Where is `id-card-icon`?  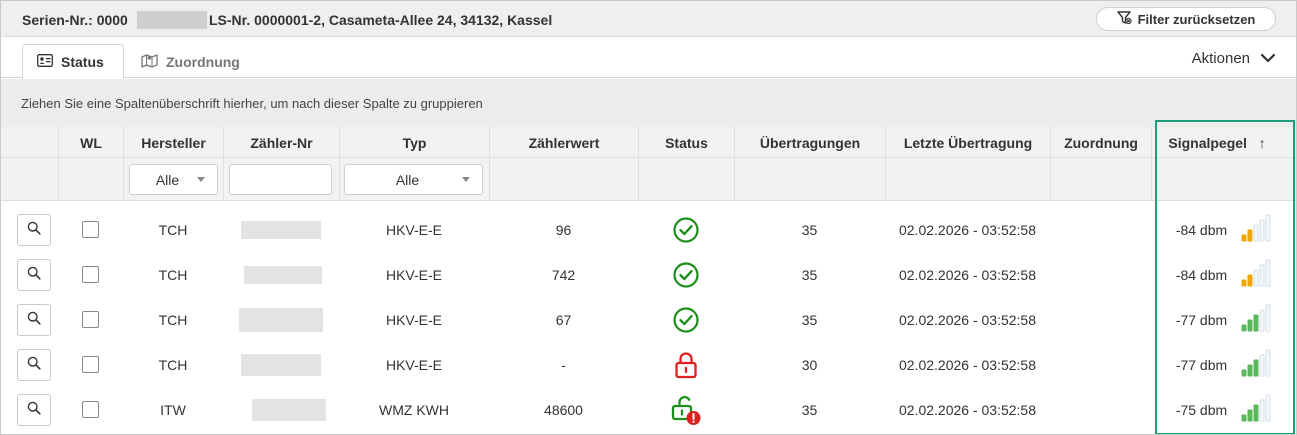
id-card-icon is located at coordinates (45, 61).